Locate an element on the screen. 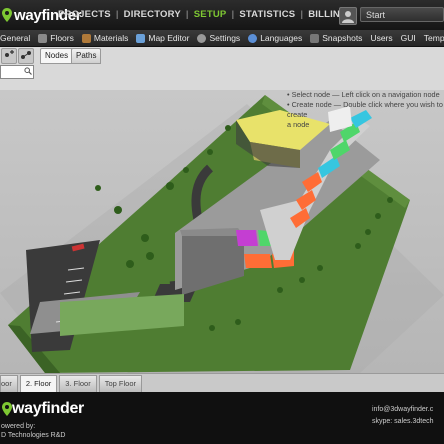 Image resolution: width=444 pixels, height=444 pixels. link-node-button is located at coordinates (26, 56).